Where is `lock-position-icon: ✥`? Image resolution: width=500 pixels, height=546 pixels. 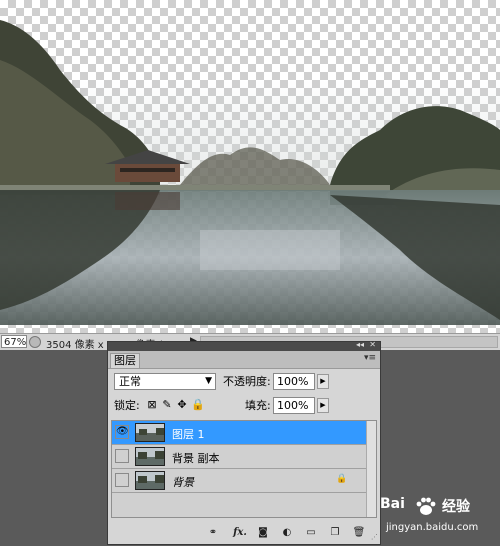
lock-position-icon: ✥ is located at coordinates (182, 405).